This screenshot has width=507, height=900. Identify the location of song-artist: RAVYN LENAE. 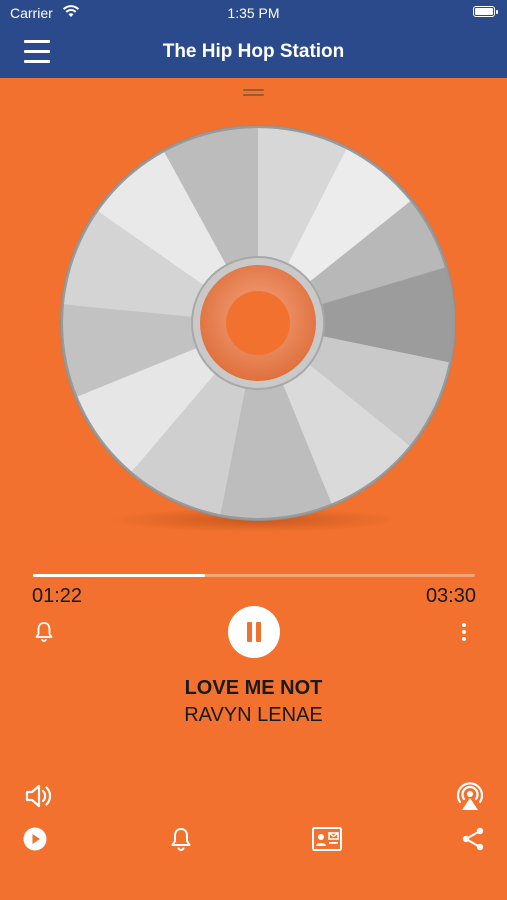
(253, 715).